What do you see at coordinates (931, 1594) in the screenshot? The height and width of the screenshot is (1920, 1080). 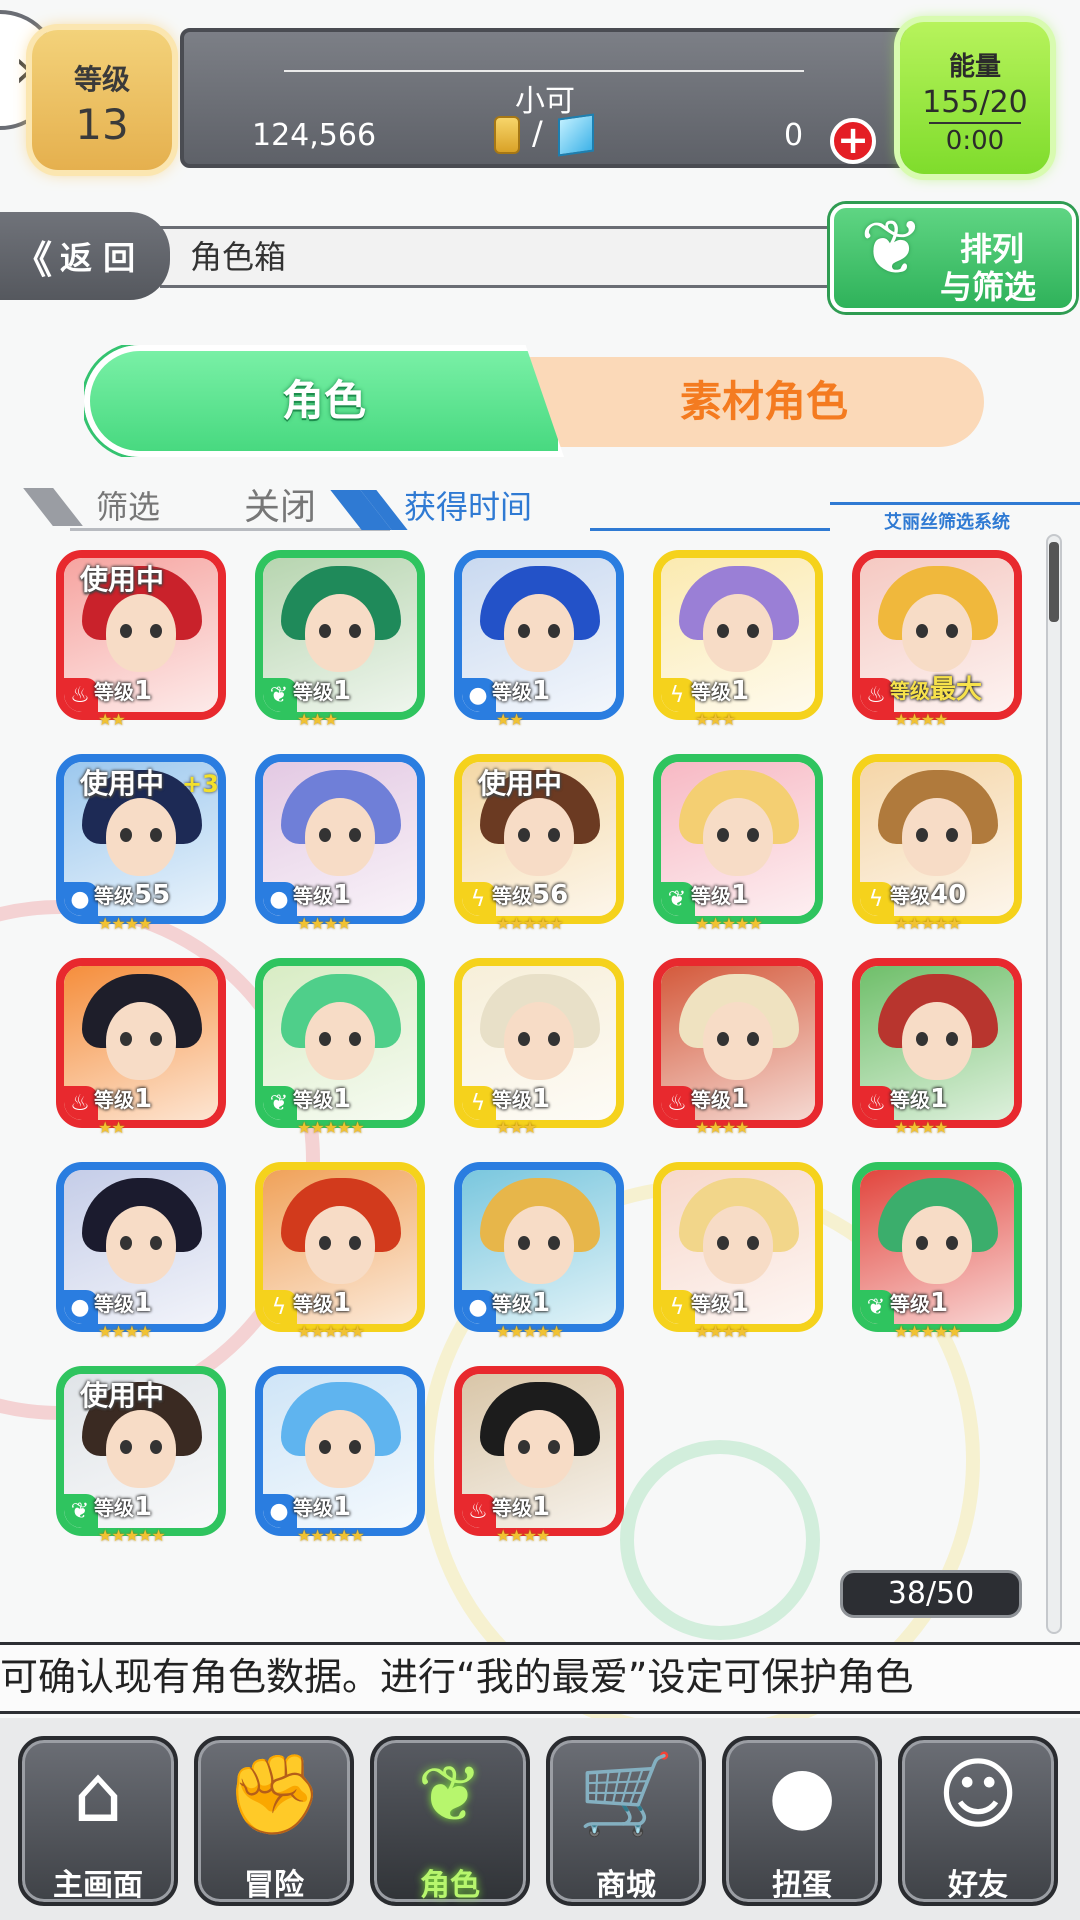 I see `box-capacity-counter: 38/50` at bounding box center [931, 1594].